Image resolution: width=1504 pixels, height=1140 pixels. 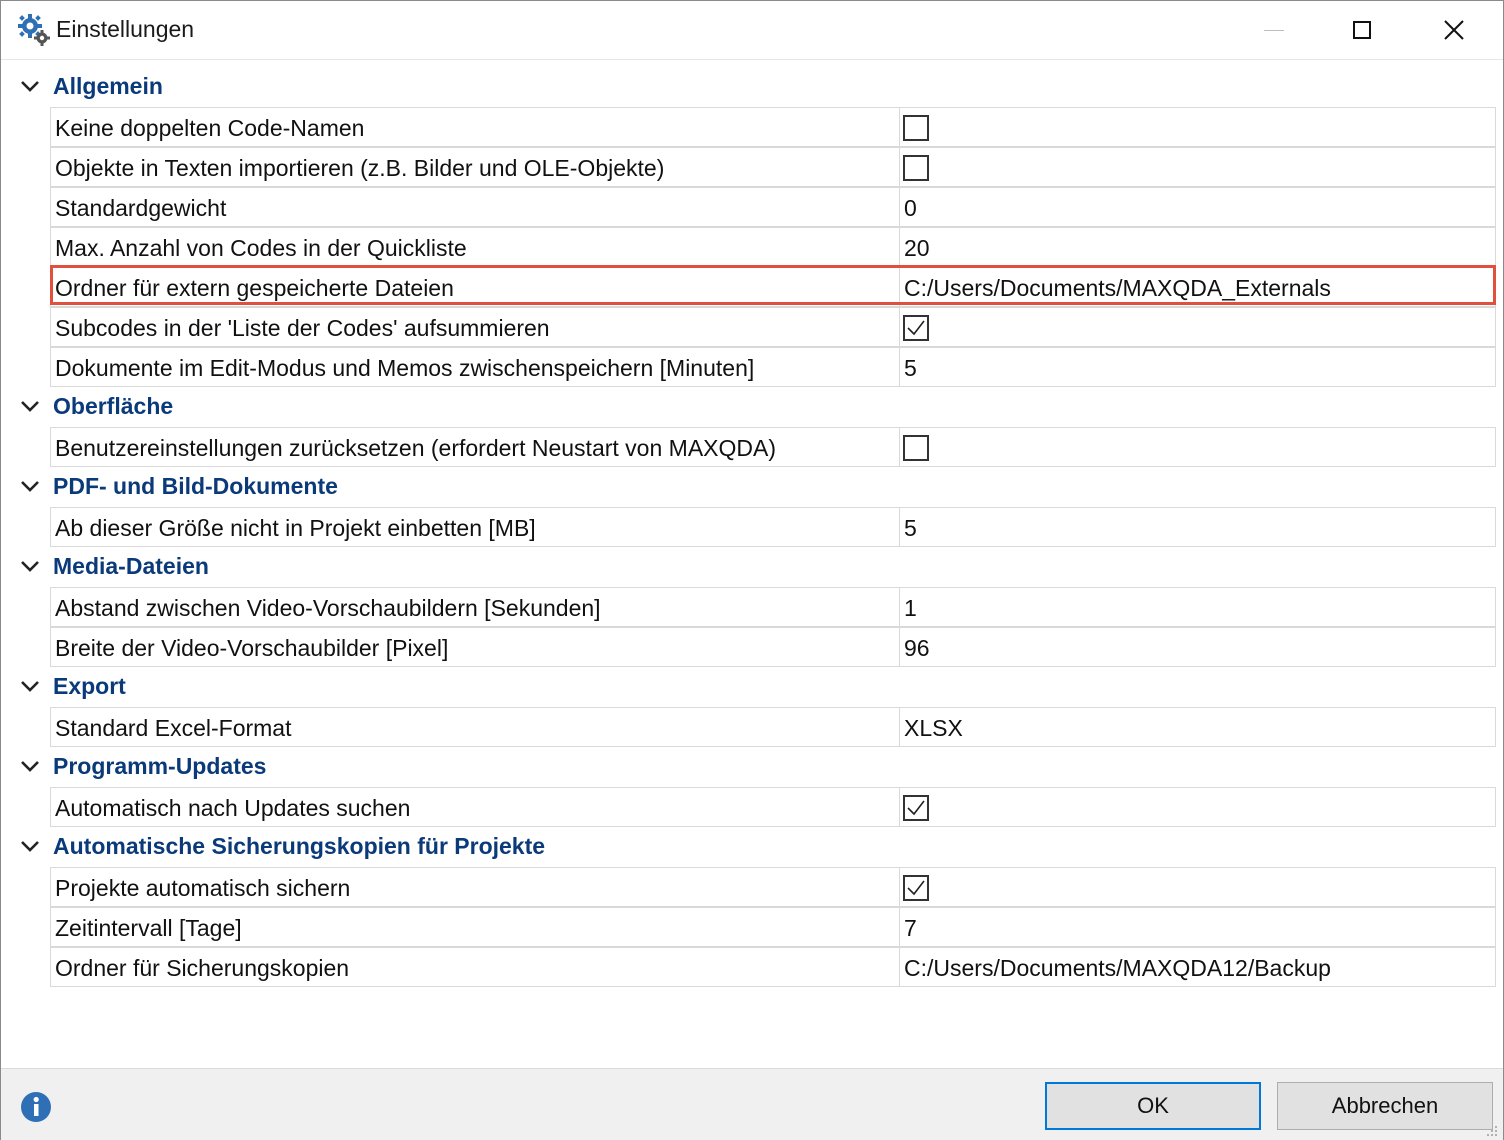 I want to click on title-bar: Einstellungen, so click(x=752, y=30).